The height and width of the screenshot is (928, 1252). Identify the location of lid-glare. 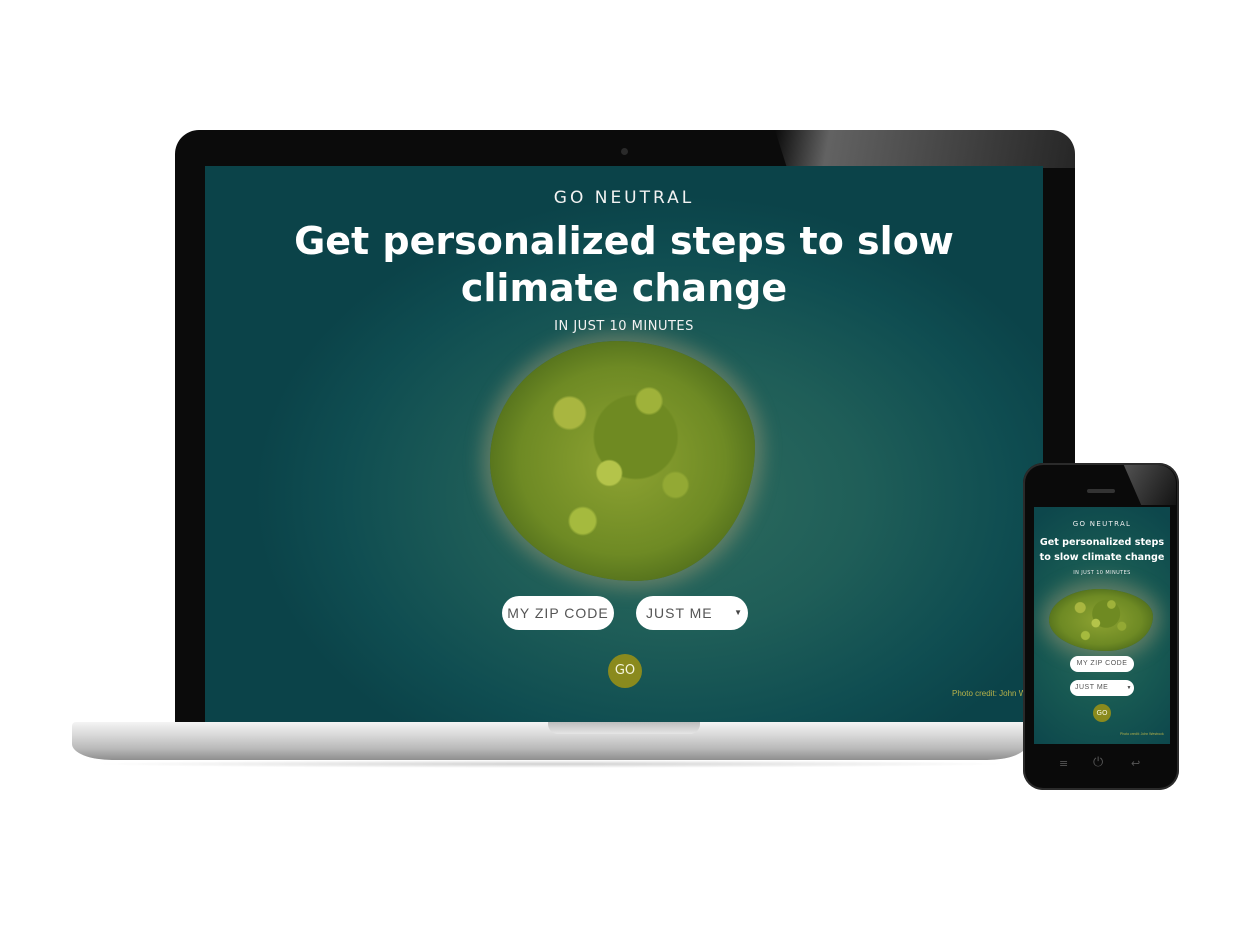
(925, 149).